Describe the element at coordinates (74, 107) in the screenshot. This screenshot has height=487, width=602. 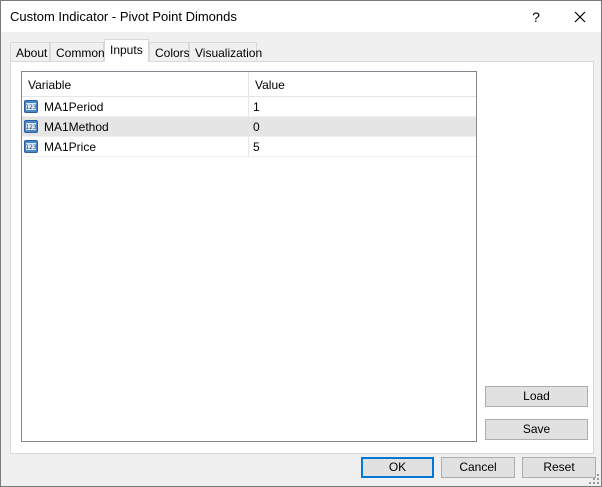
I see `variable-name: MA1Period` at that location.